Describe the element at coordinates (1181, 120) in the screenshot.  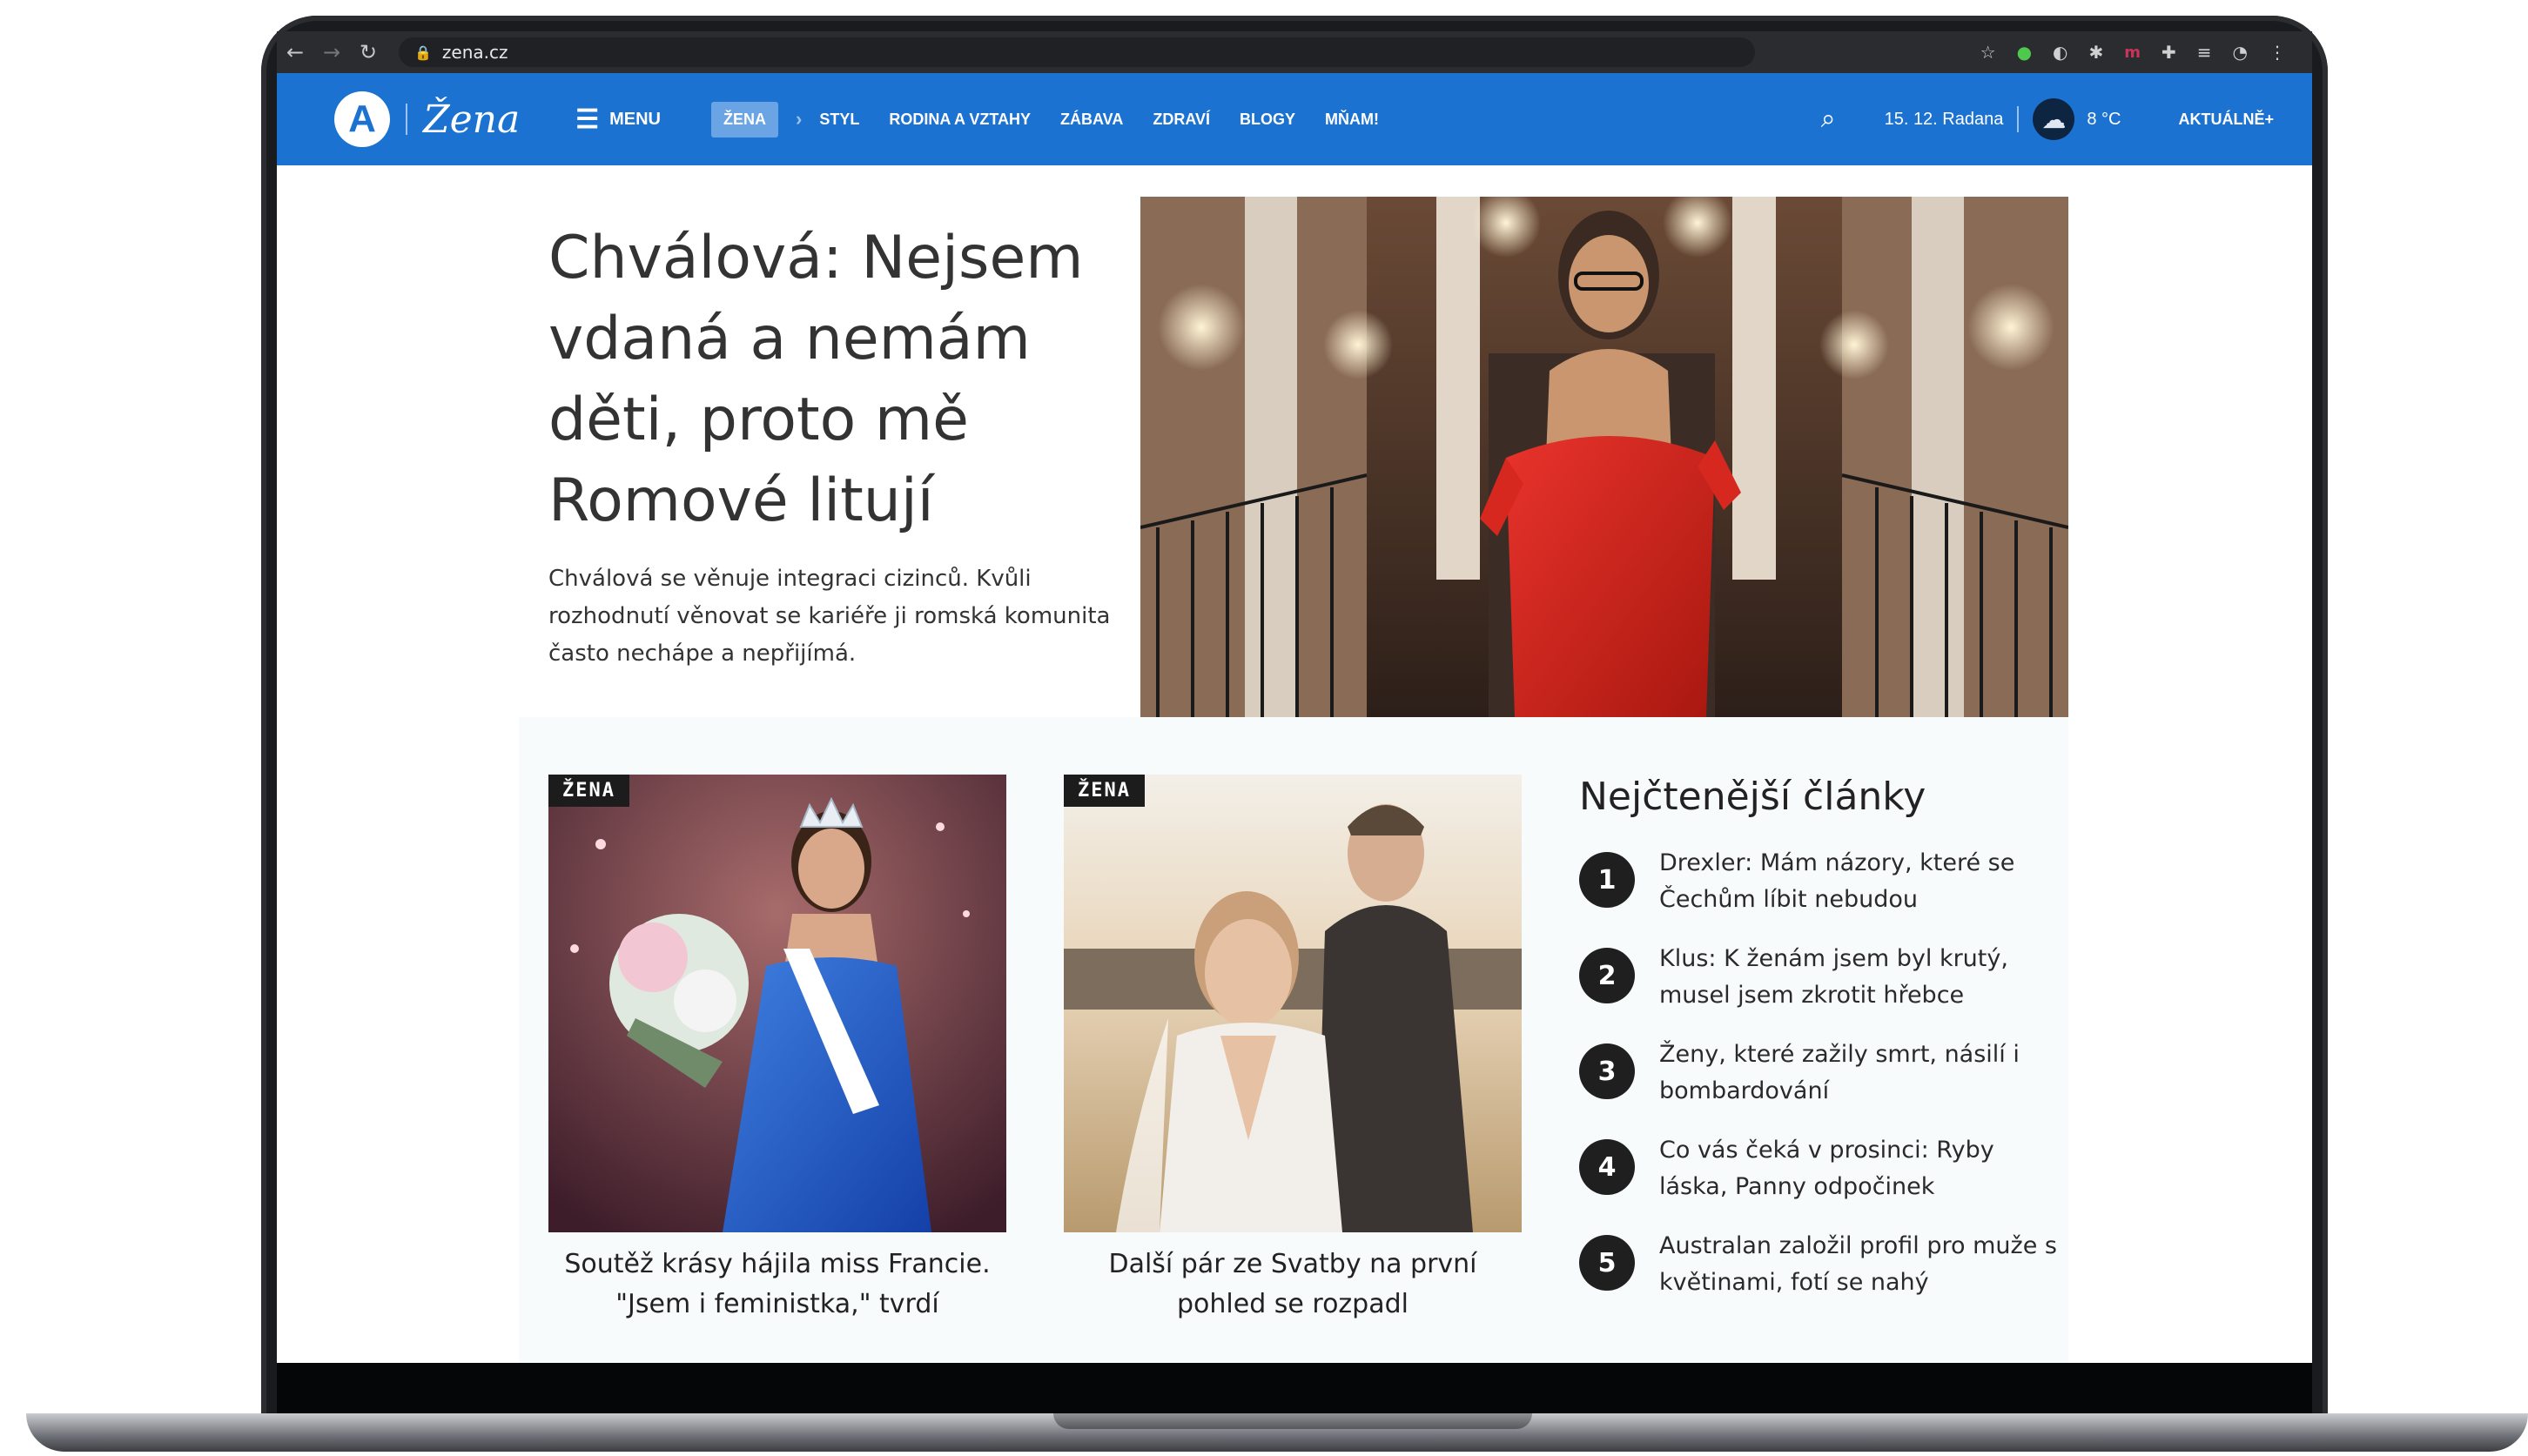
I see `nav-item-zdravi: ZDRAVÍ` at that location.